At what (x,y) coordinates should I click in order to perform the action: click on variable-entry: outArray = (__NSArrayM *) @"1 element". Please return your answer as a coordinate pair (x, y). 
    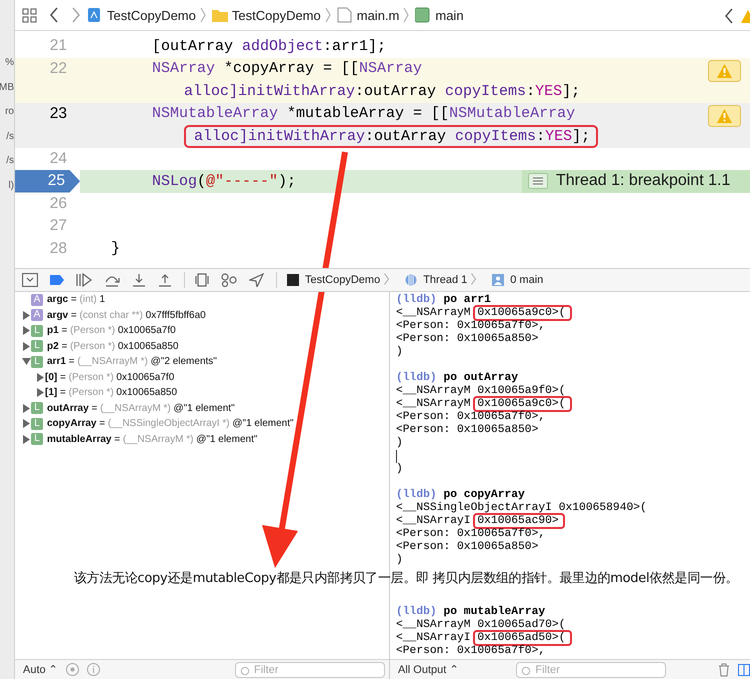
    Looking at the image, I should click on (141, 408).